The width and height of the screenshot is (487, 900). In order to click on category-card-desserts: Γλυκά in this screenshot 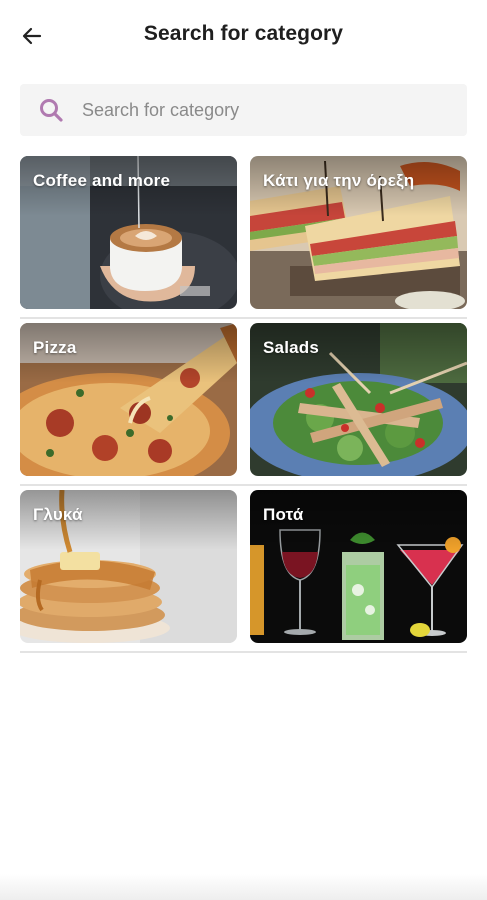, I will do `click(128, 566)`.